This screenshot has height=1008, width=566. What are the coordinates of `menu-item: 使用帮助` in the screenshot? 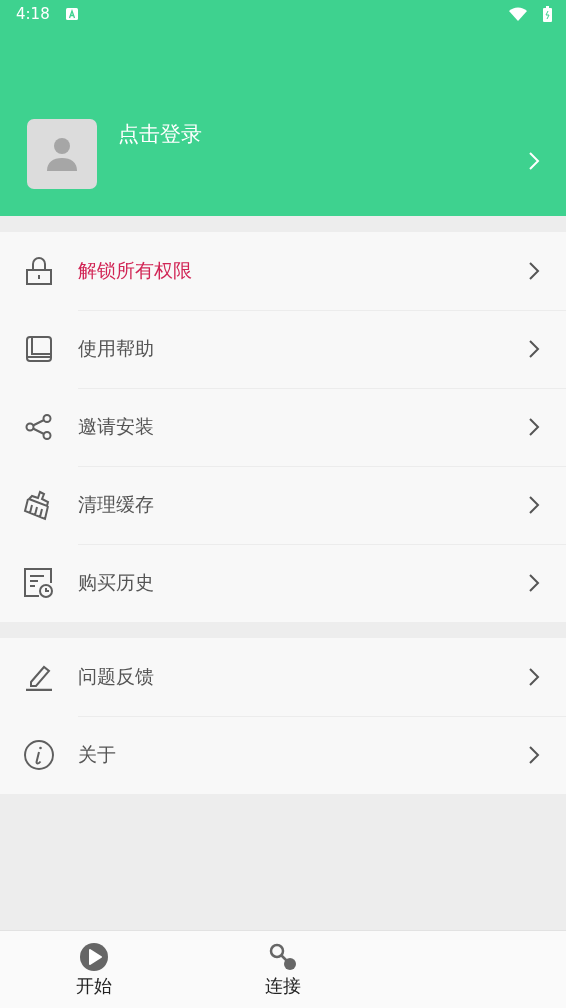 It's located at (303, 349).